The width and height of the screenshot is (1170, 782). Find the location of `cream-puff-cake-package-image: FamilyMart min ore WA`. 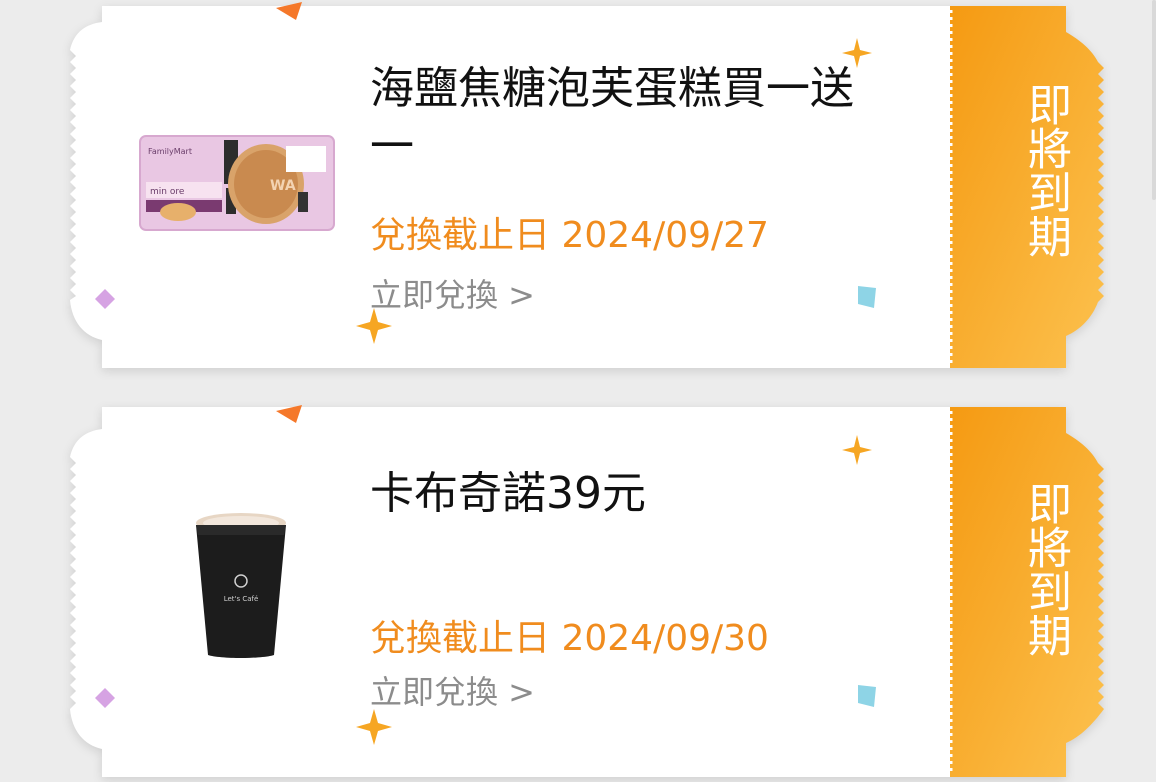

cream-puff-cake-package-image: FamilyMart min ore WA is located at coordinates (237, 183).